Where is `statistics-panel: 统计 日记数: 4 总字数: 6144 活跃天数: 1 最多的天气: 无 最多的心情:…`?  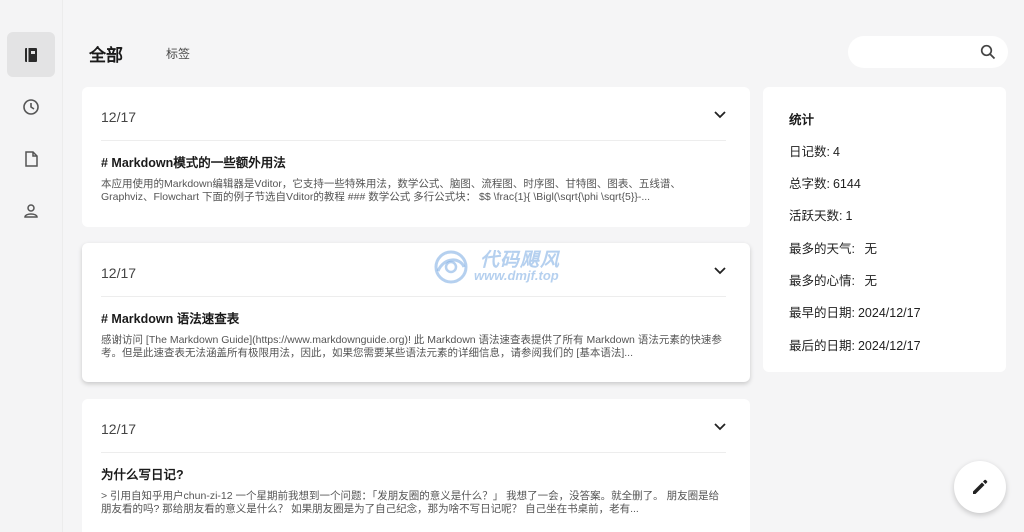
statistics-panel: 统计 日记数: 4 总字数: 6144 活跃天数: 1 最多的天气: 无 最多的心情:… is located at coordinates (884, 229).